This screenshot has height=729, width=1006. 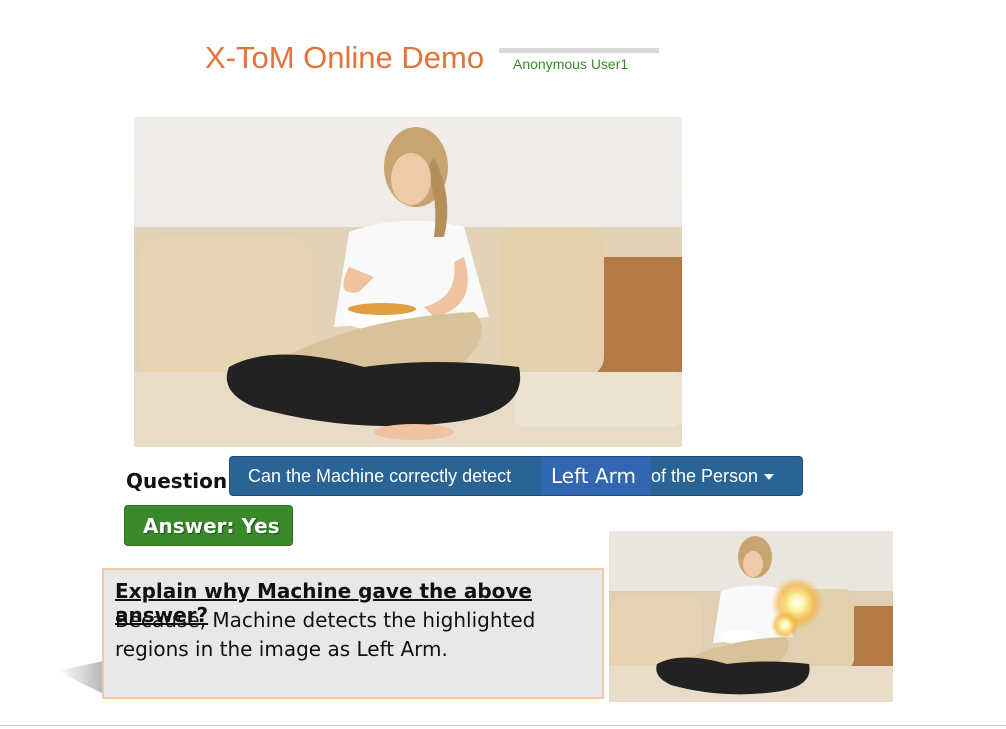 What do you see at coordinates (211, 526) in the screenshot?
I see `answer-label: Answer: Yes` at bounding box center [211, 526].